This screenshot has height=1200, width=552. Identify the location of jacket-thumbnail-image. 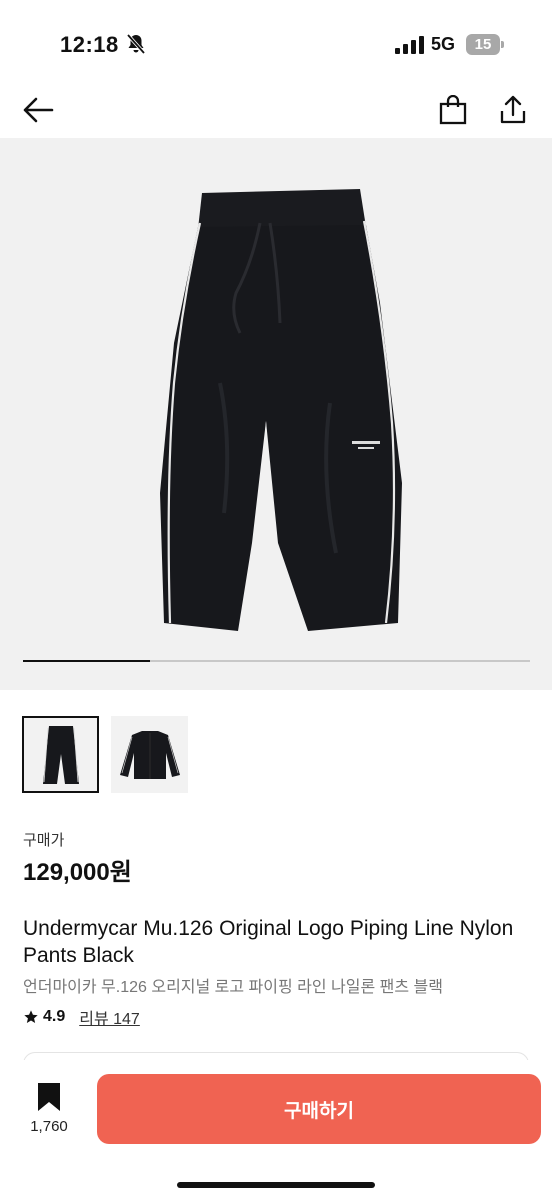
(149, 754).